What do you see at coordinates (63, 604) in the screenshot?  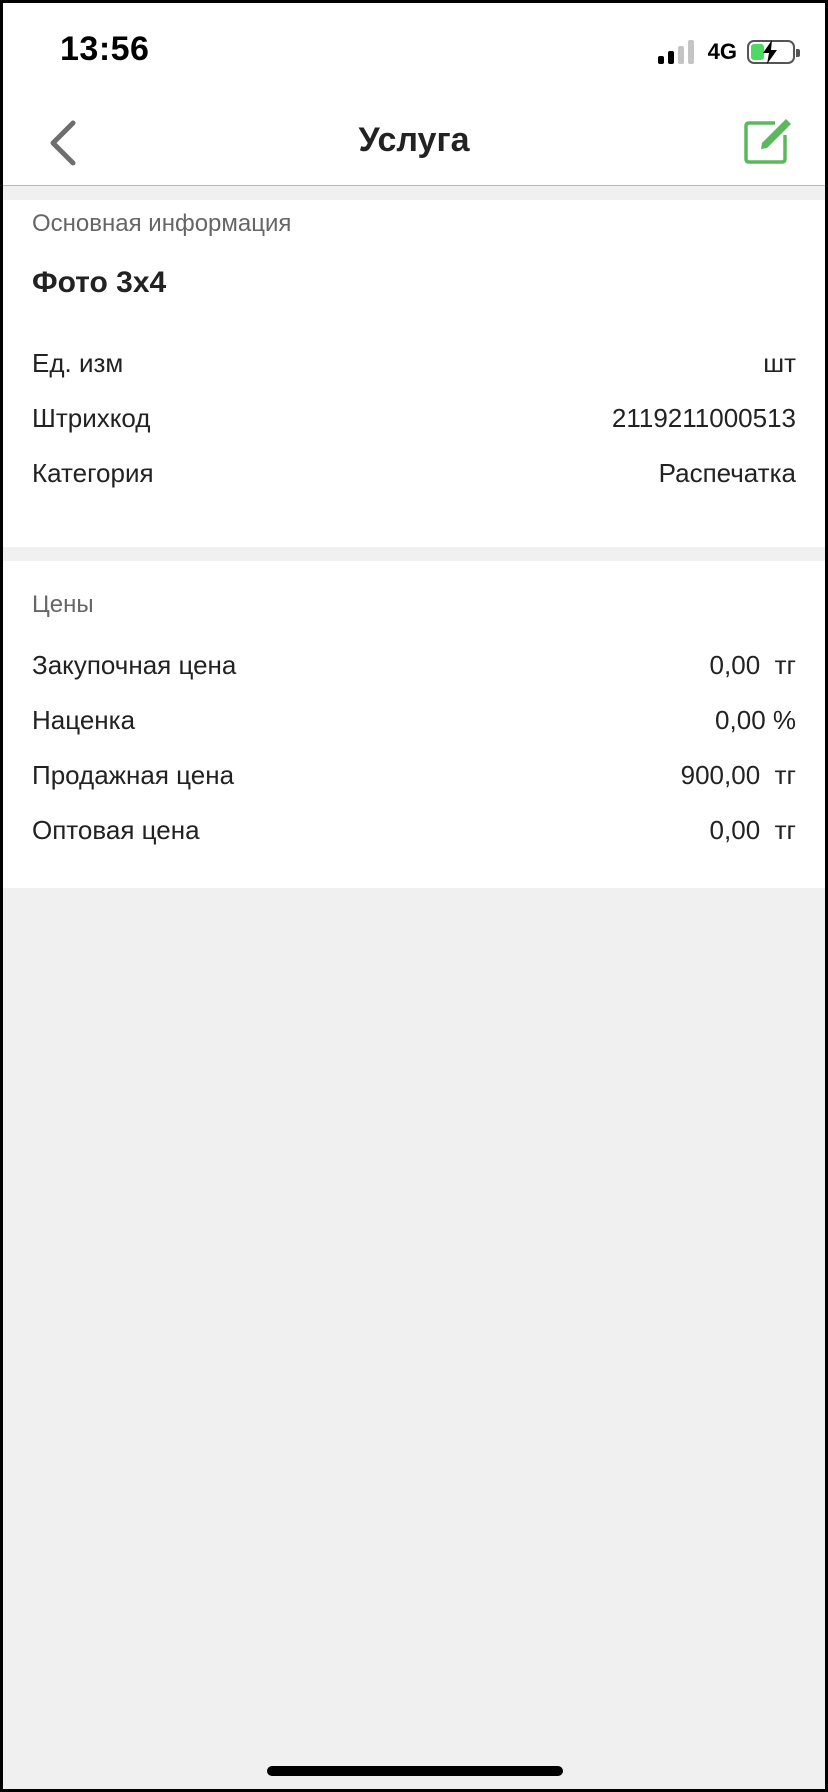 I see `prices-section-header: Цены` at bounding box center [63, 604].